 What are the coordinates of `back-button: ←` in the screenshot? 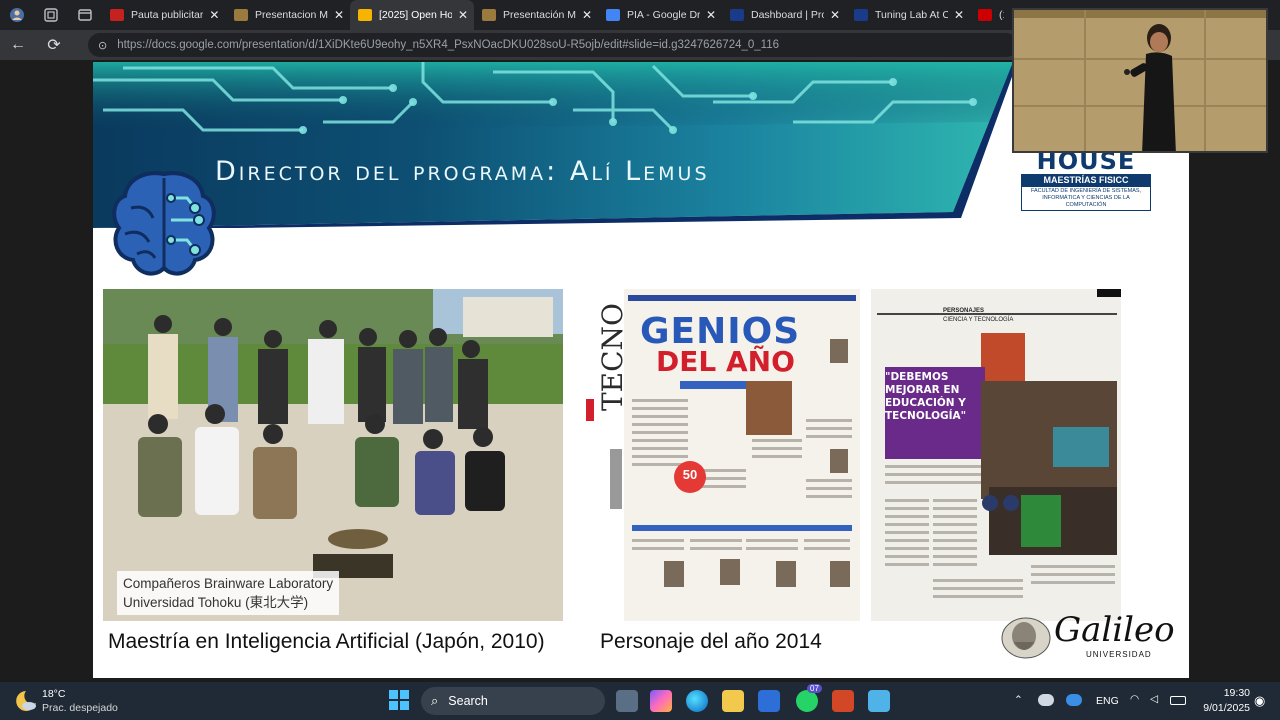 It's located at (18, 45).